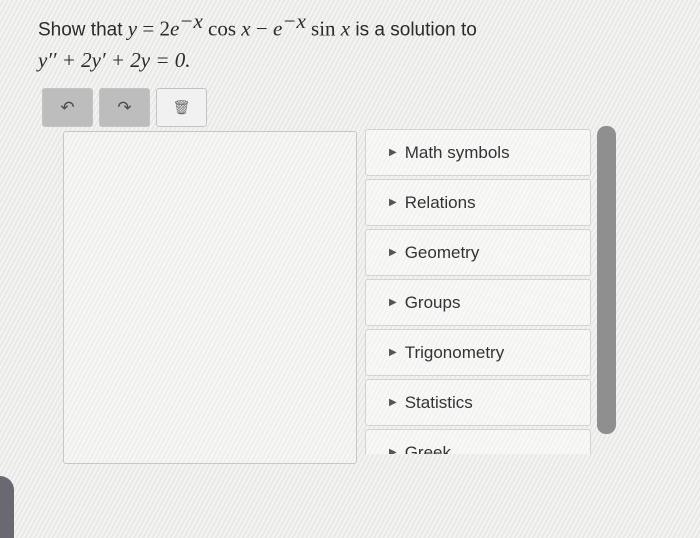 This screenshot has height=538, width=700. Describe the element at coordinates (246, 28) in the screenshot. I see `math-x1: x` at that location.